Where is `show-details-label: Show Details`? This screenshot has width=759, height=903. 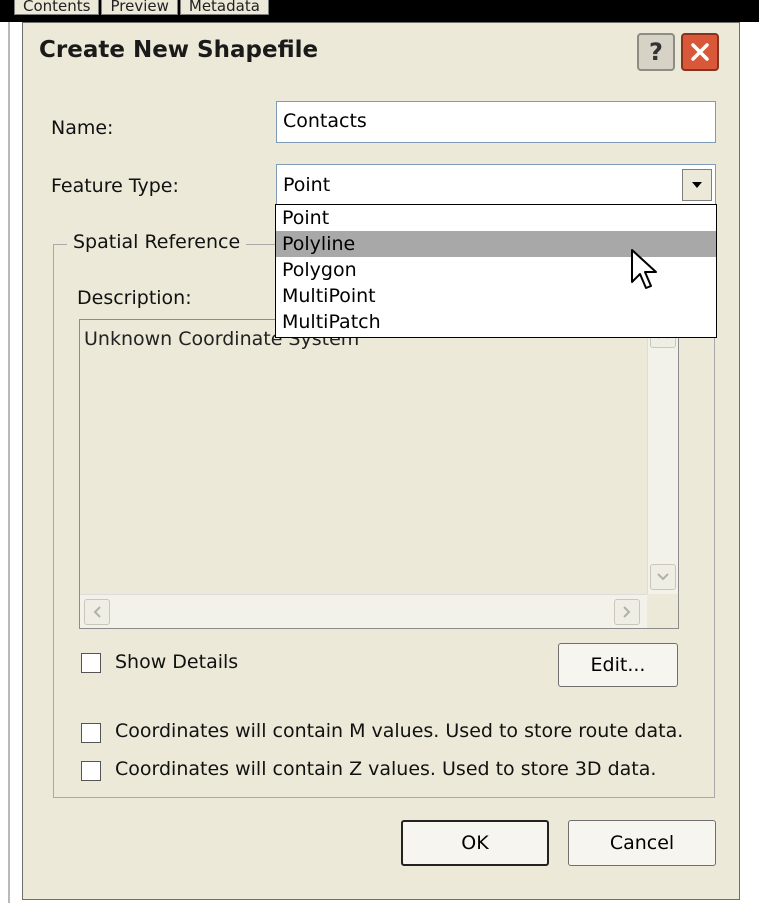 show-details-label: Show Details is located at coordinates (176, 662).